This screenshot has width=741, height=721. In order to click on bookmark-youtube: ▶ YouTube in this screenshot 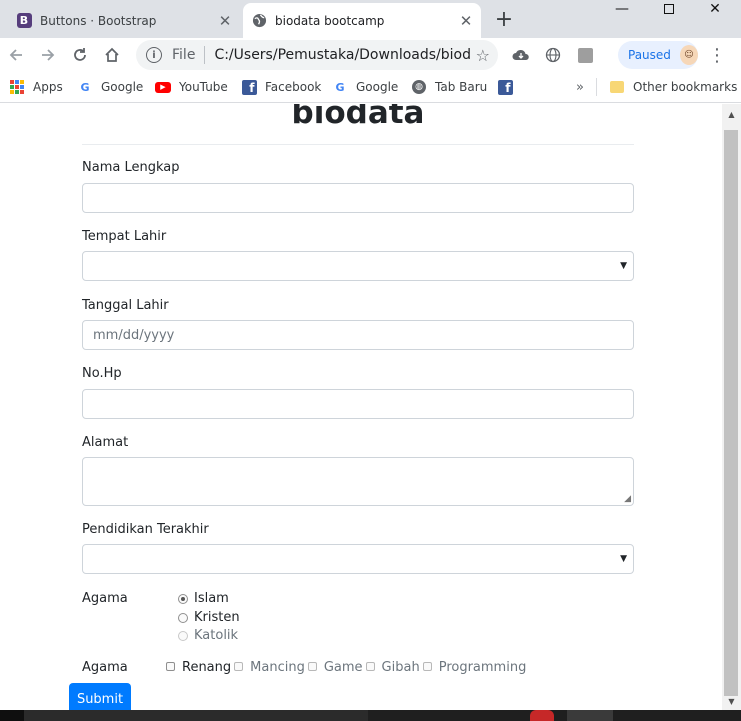, I will do `click(191, 87)`.